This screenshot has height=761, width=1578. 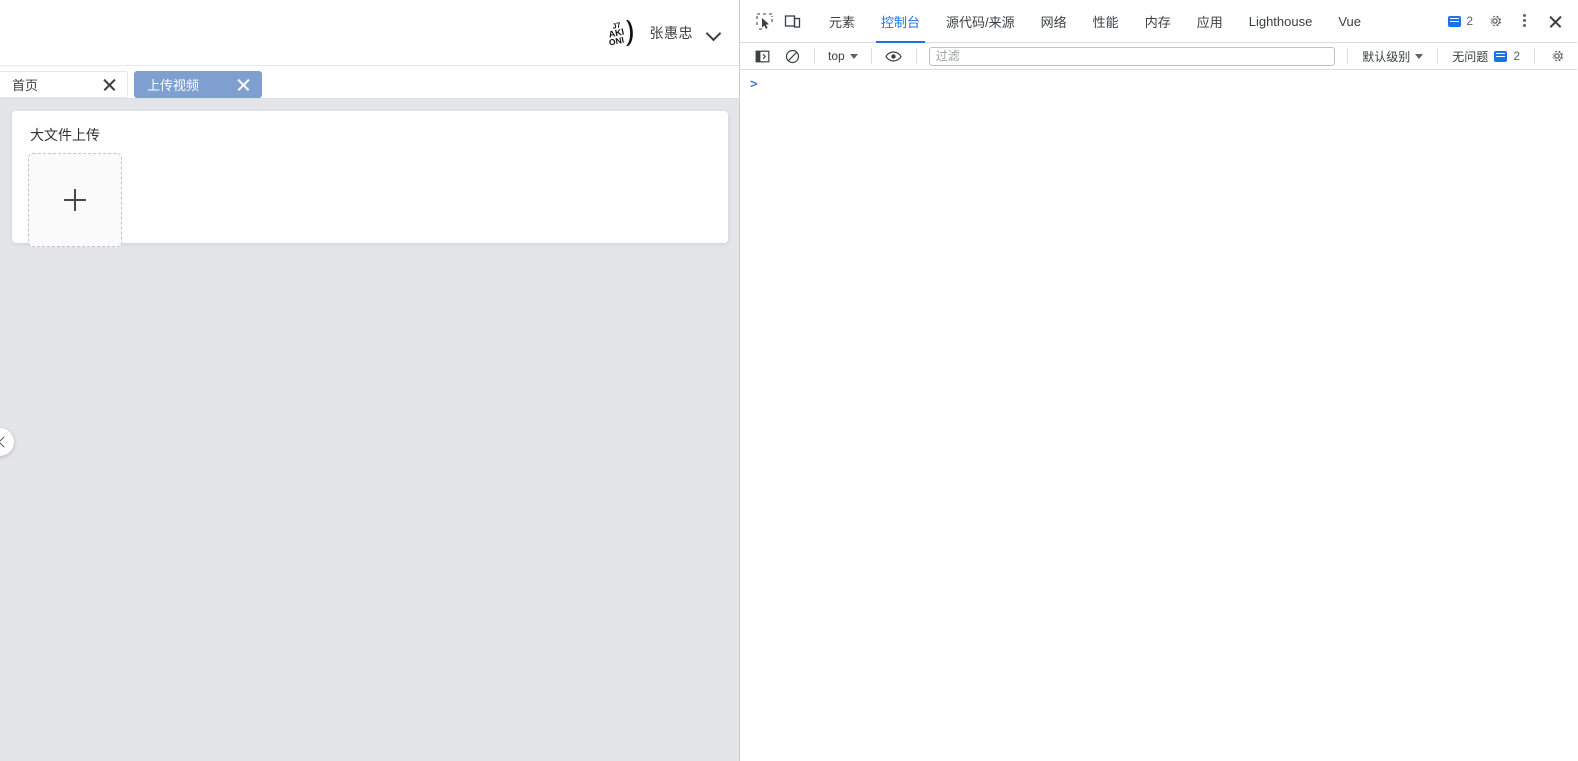 I want to click on chevron-right-icon: >, so click(x=754, y=84).